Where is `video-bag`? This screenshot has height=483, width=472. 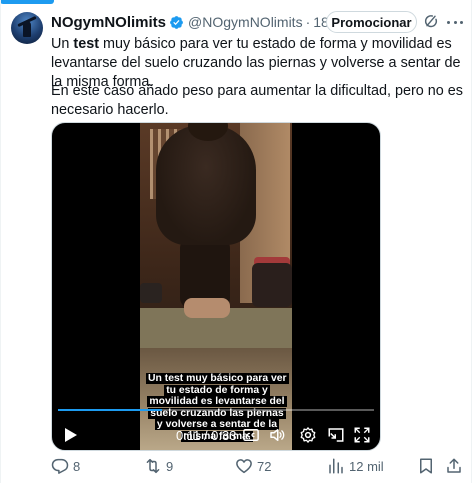
video-bag is located at coordinates (272, 285).